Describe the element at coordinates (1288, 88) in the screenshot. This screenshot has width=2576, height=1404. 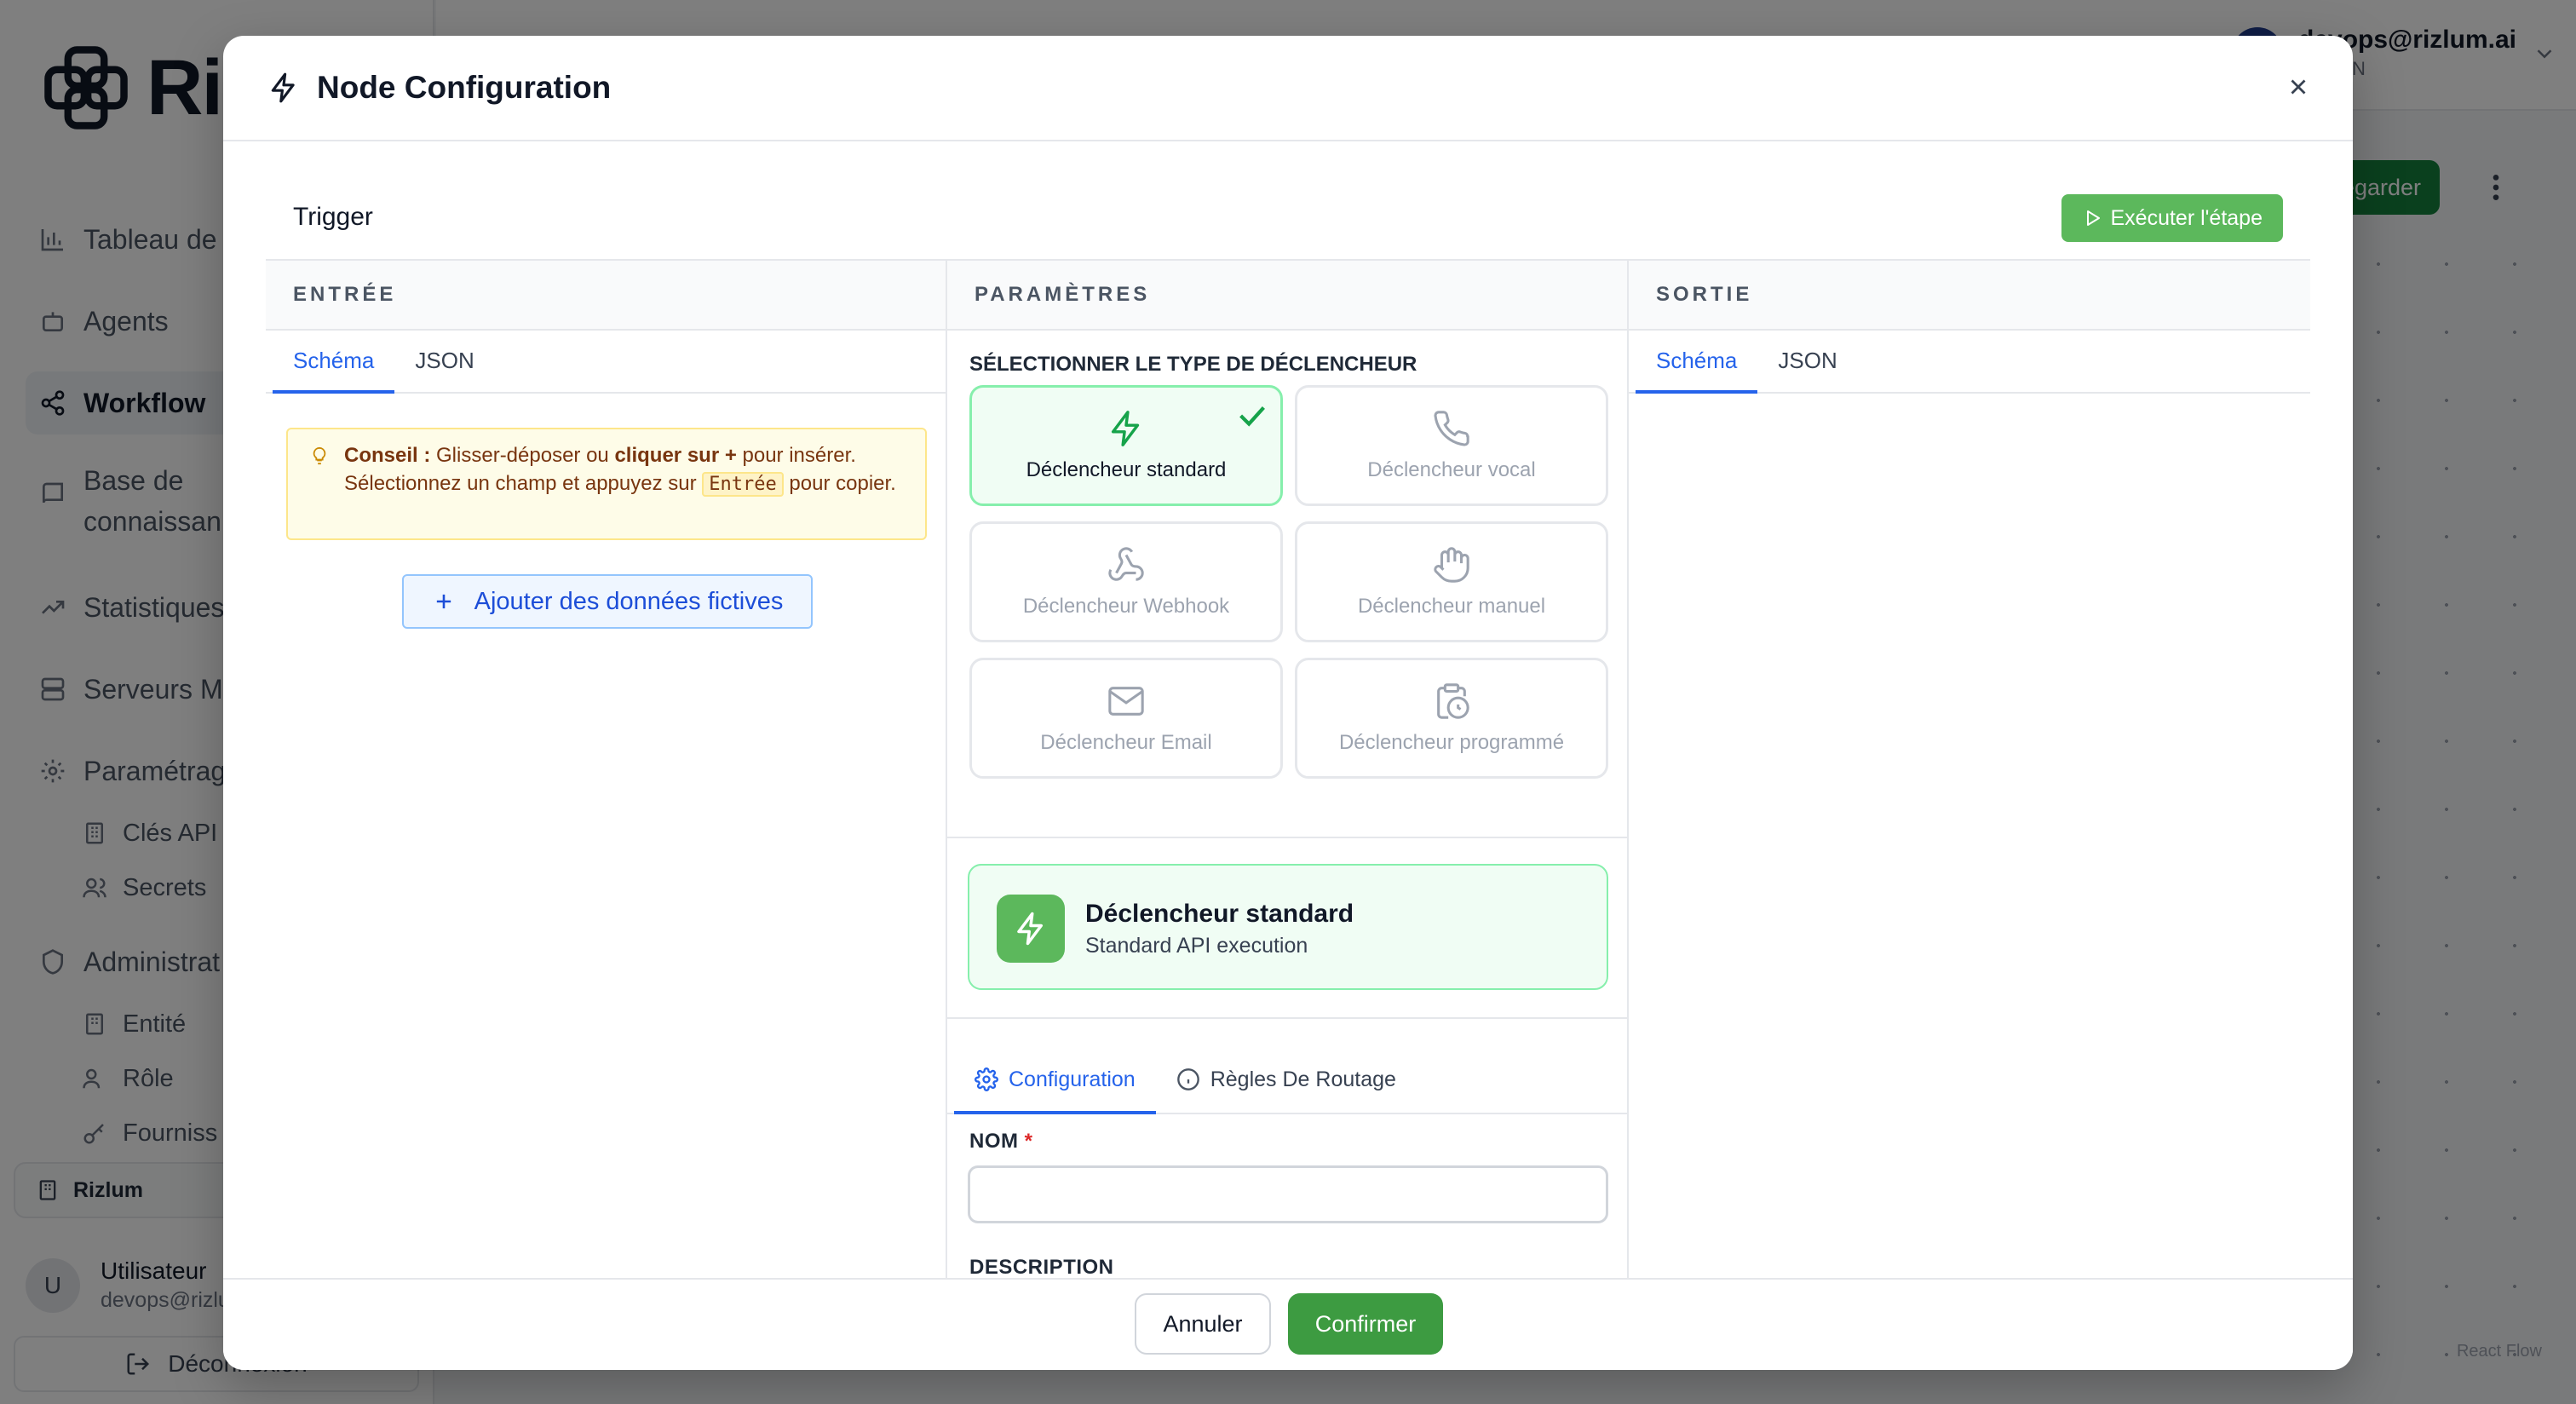
I see `dialog-header: Node Configuration` at that location.